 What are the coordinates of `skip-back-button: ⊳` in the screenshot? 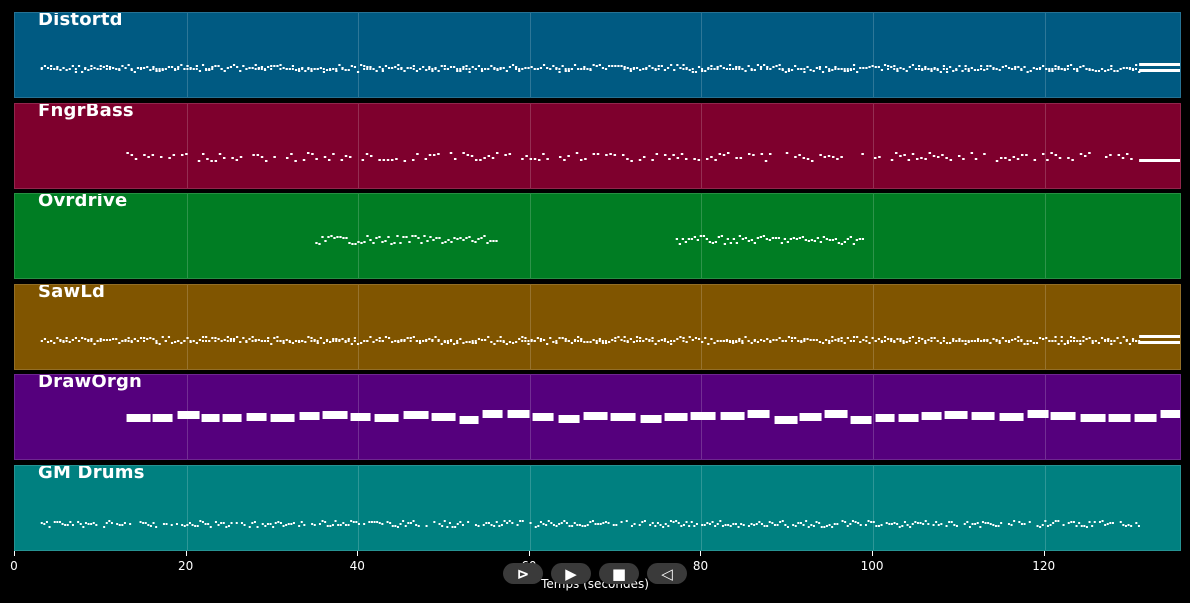 It's located at (523, 573).